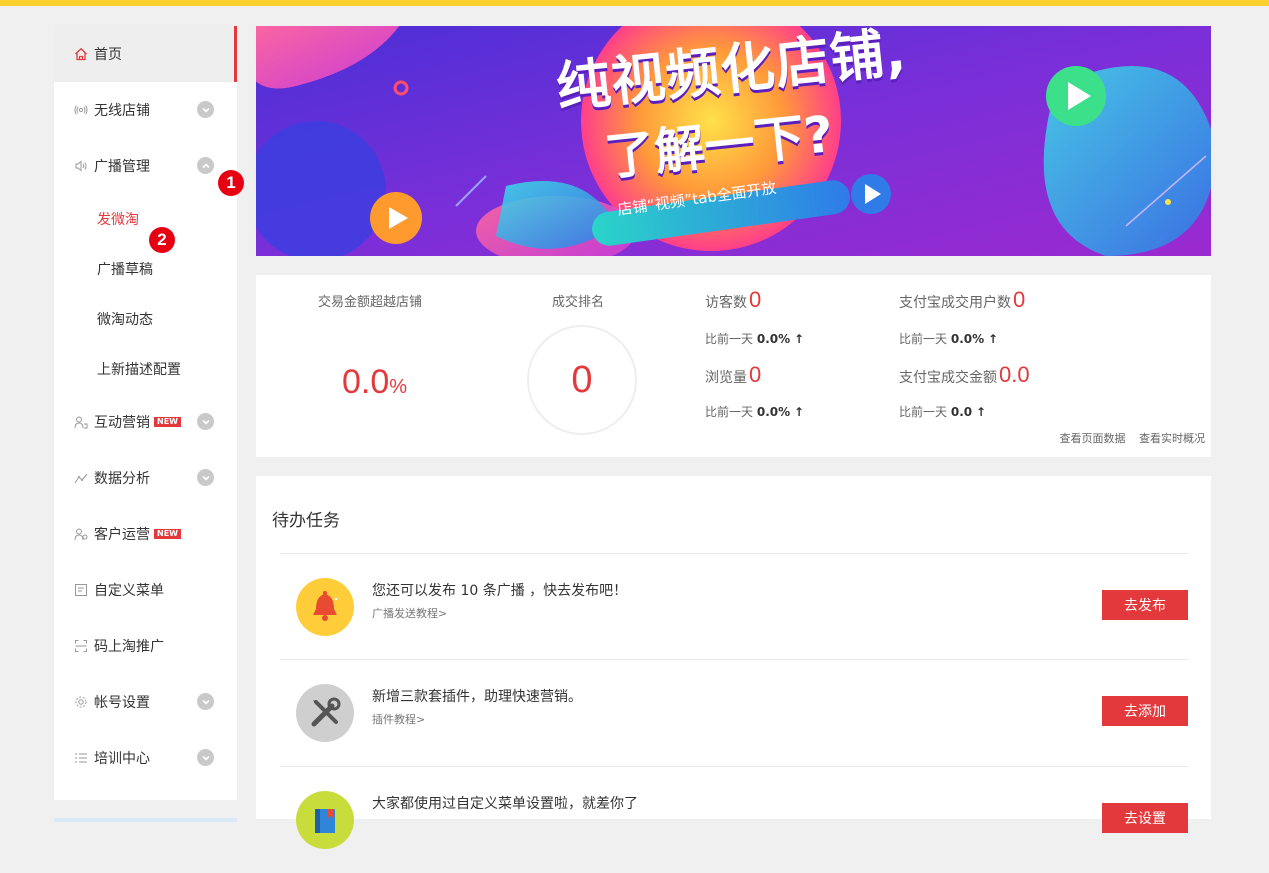 This screenshot has height=873, width=1269. I want to click on wireless-icon, so click(81, 110).